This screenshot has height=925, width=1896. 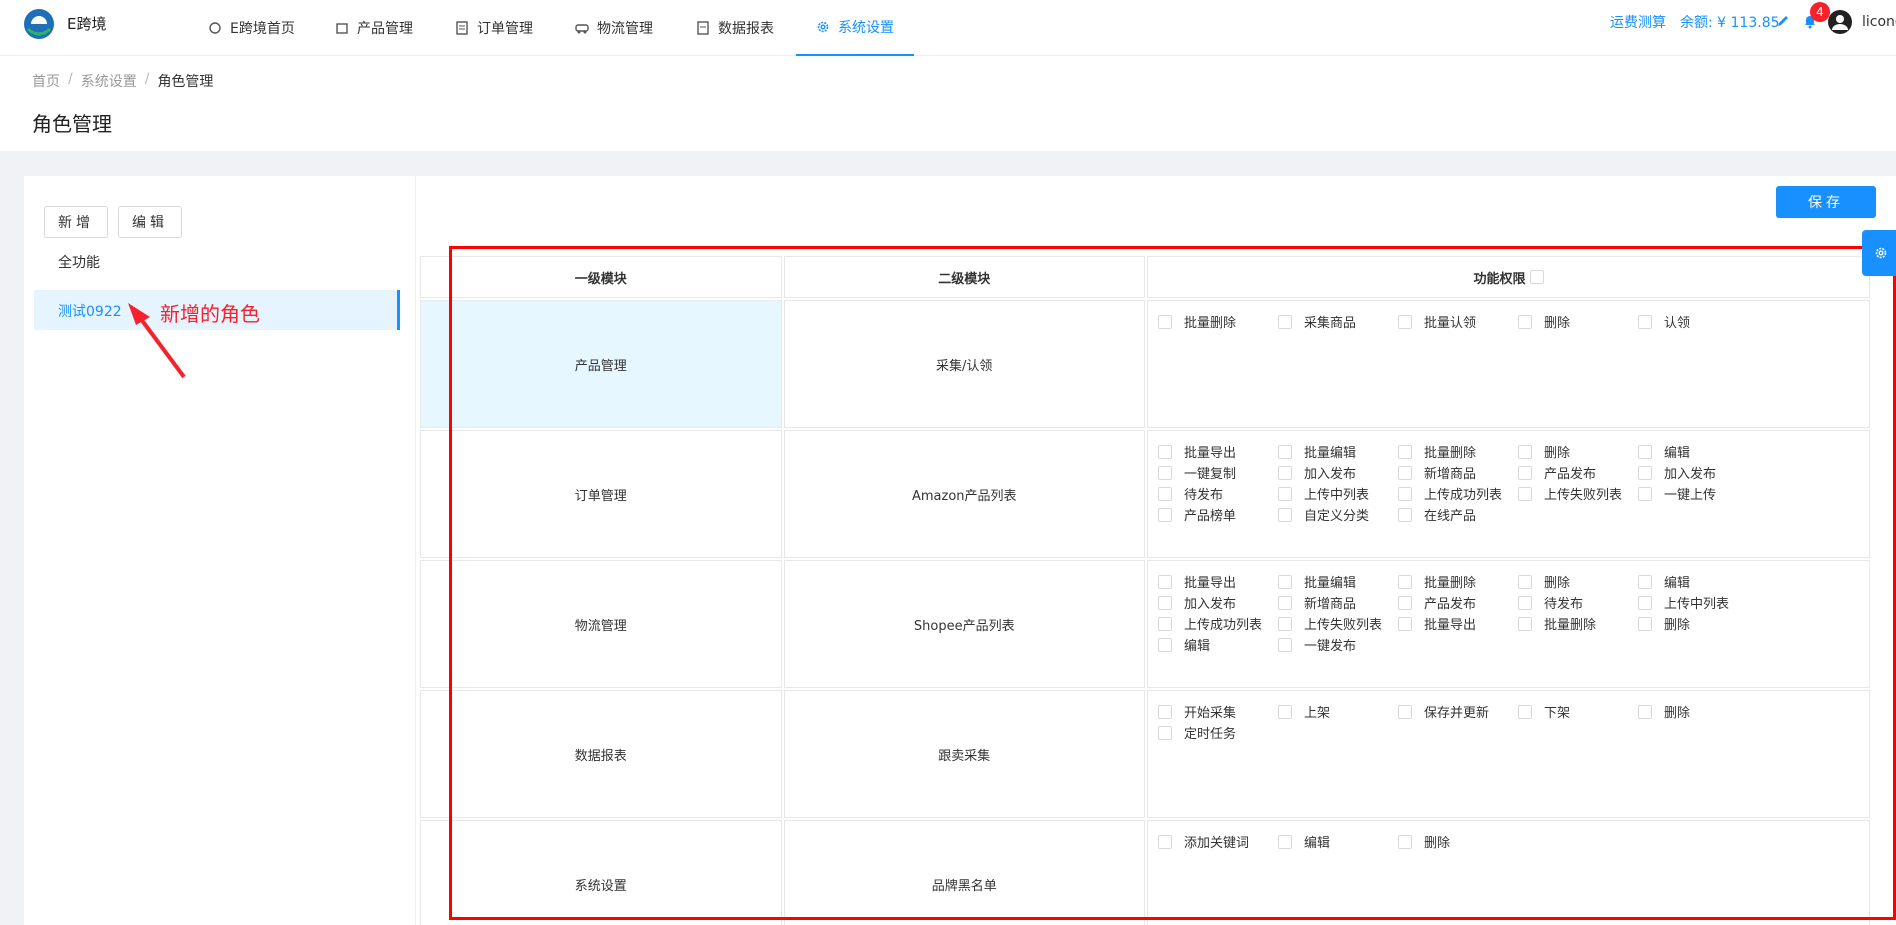 I want to click on avatar, so click(x=1840, y=22).